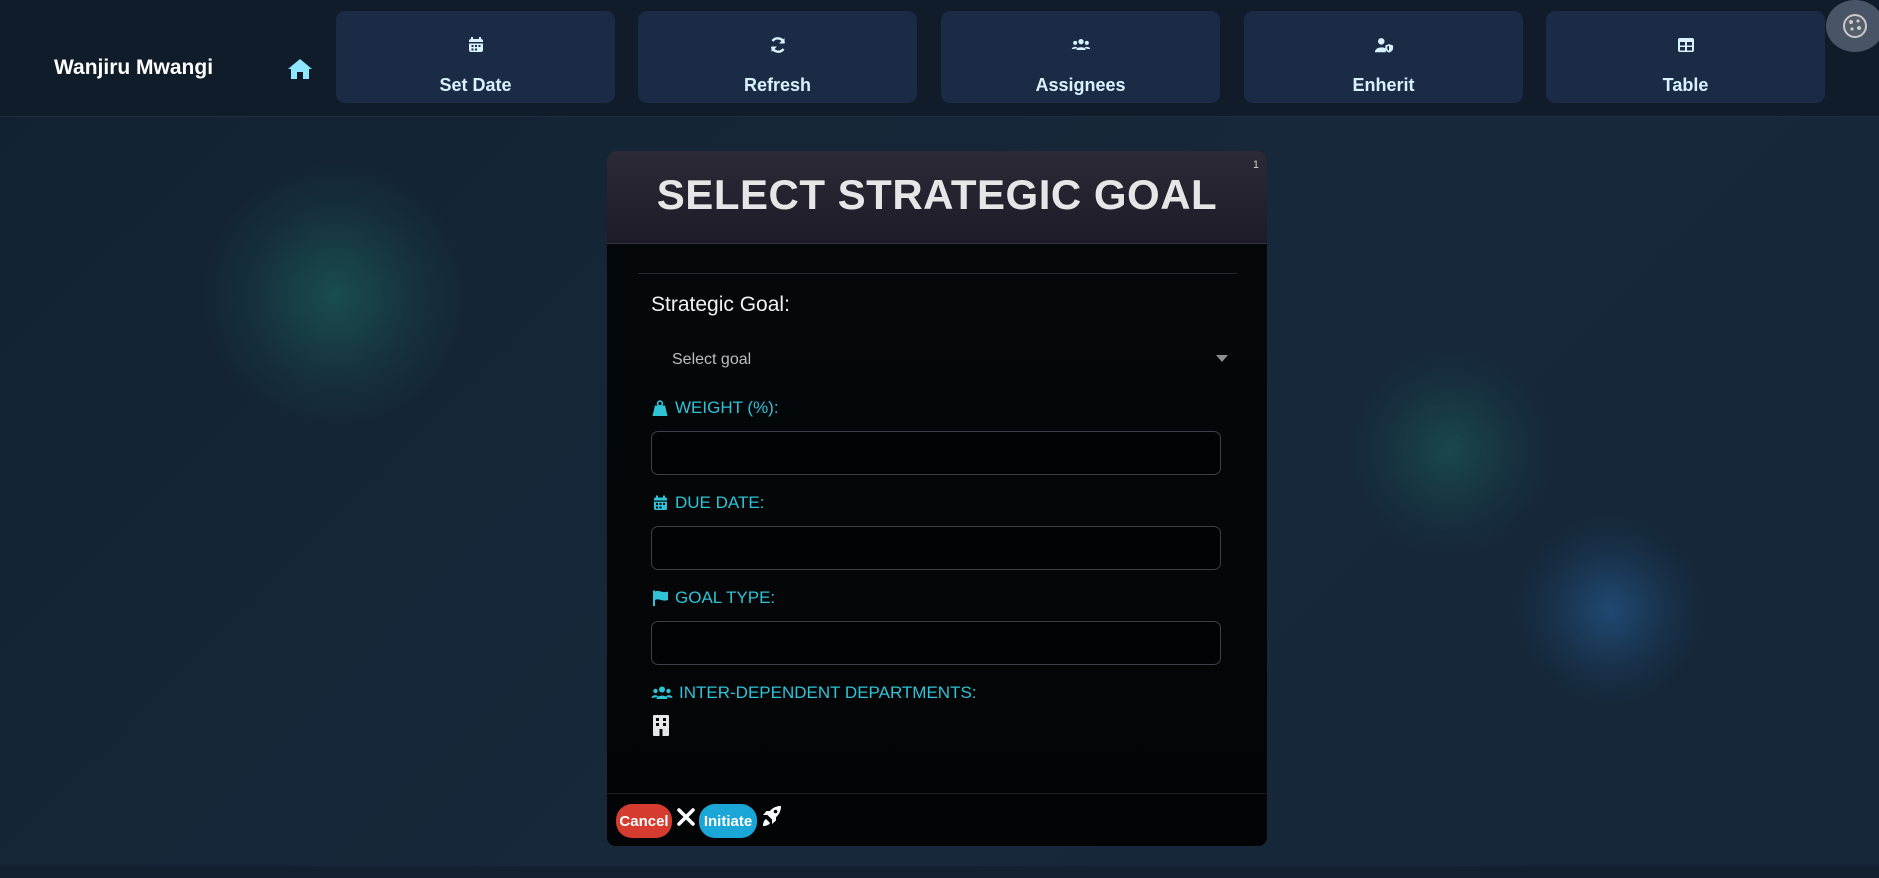 Image resolution: width=1879 pixels, height=878 pixels. I want to click on table-icon, so click(1686, 45).